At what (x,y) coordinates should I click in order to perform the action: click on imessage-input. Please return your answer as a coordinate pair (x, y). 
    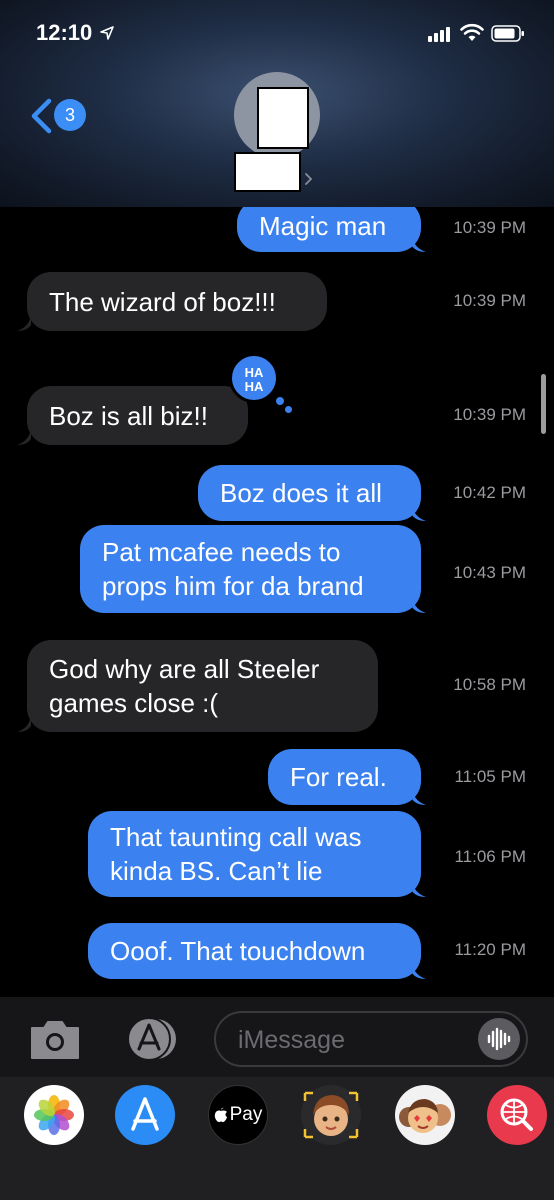
    Looking at the image, I should click on (348, 1040).